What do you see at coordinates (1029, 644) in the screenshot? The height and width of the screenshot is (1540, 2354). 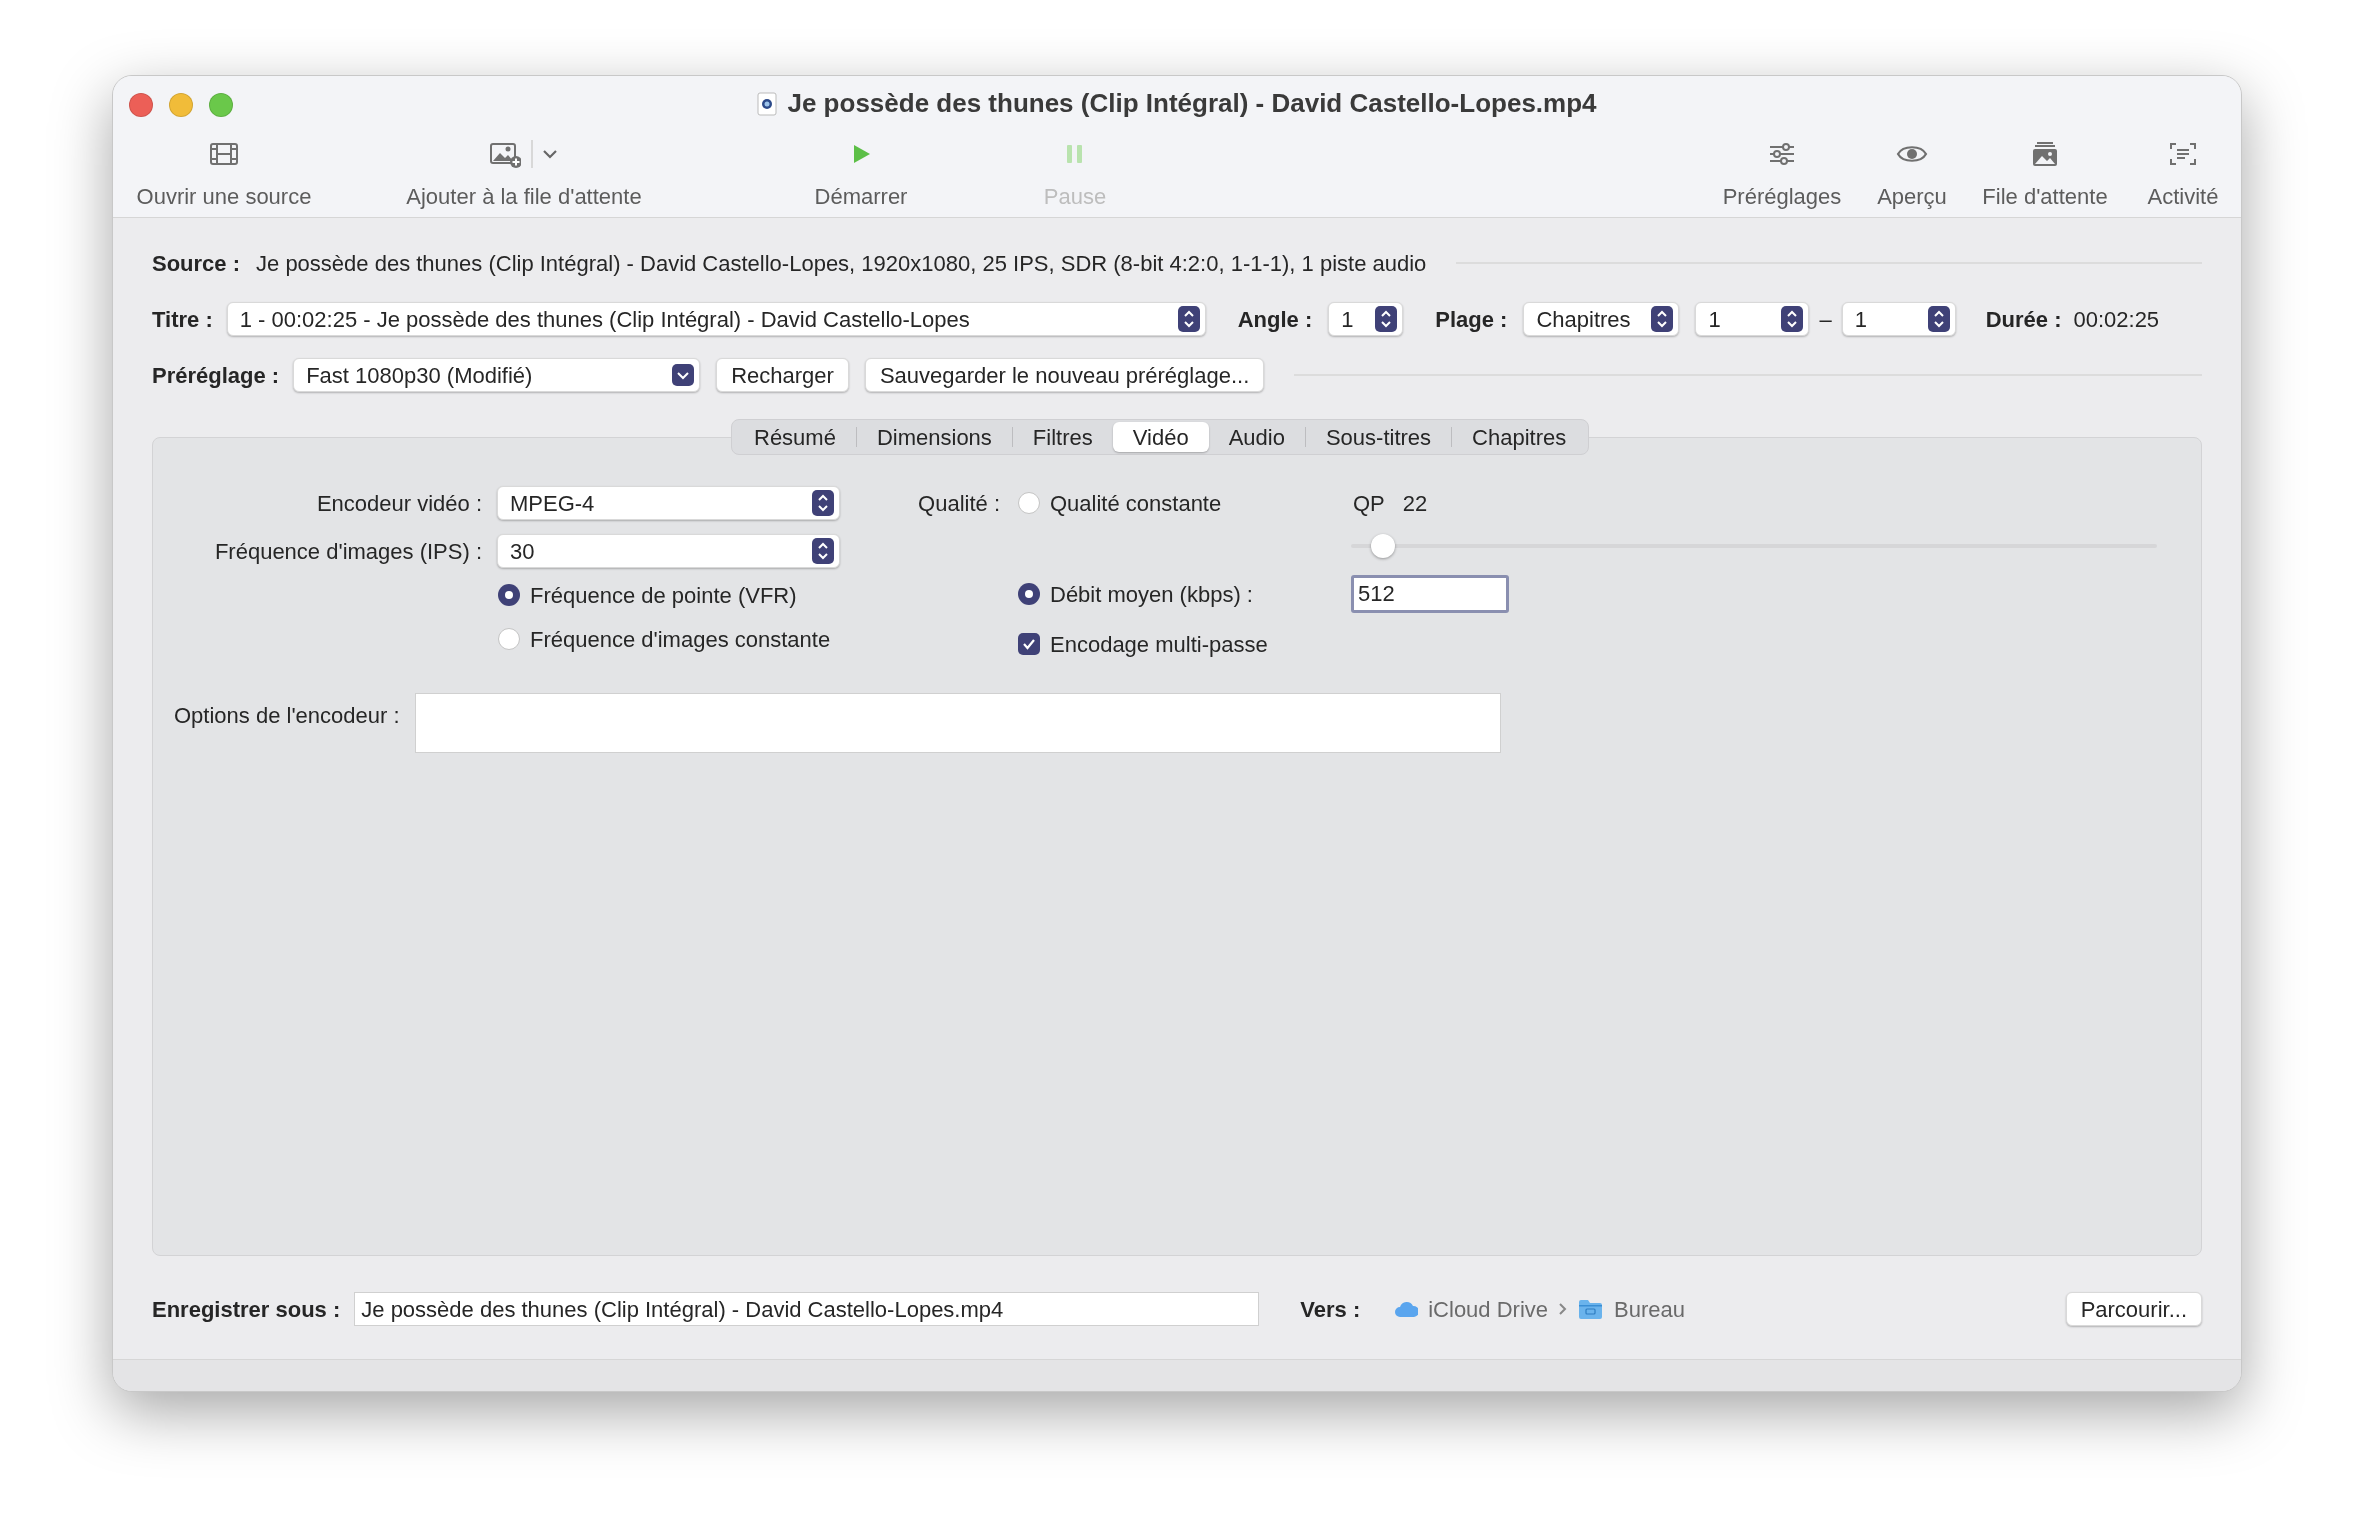 I see `checkbox` at bounding box center [1029, 644].